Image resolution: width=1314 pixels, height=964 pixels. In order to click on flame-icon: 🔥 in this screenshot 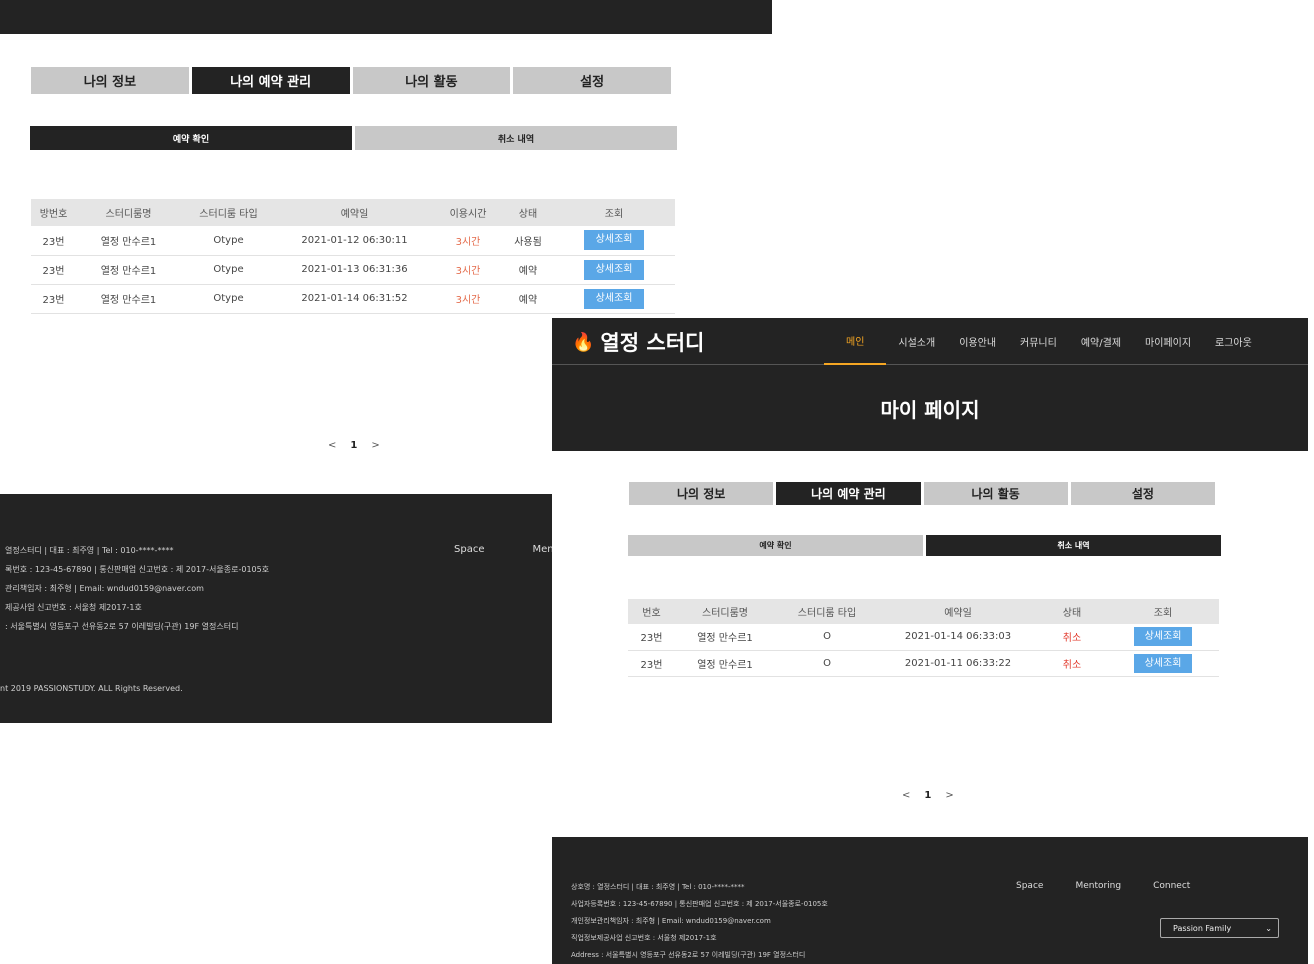, I will do `click(583, 342)`.